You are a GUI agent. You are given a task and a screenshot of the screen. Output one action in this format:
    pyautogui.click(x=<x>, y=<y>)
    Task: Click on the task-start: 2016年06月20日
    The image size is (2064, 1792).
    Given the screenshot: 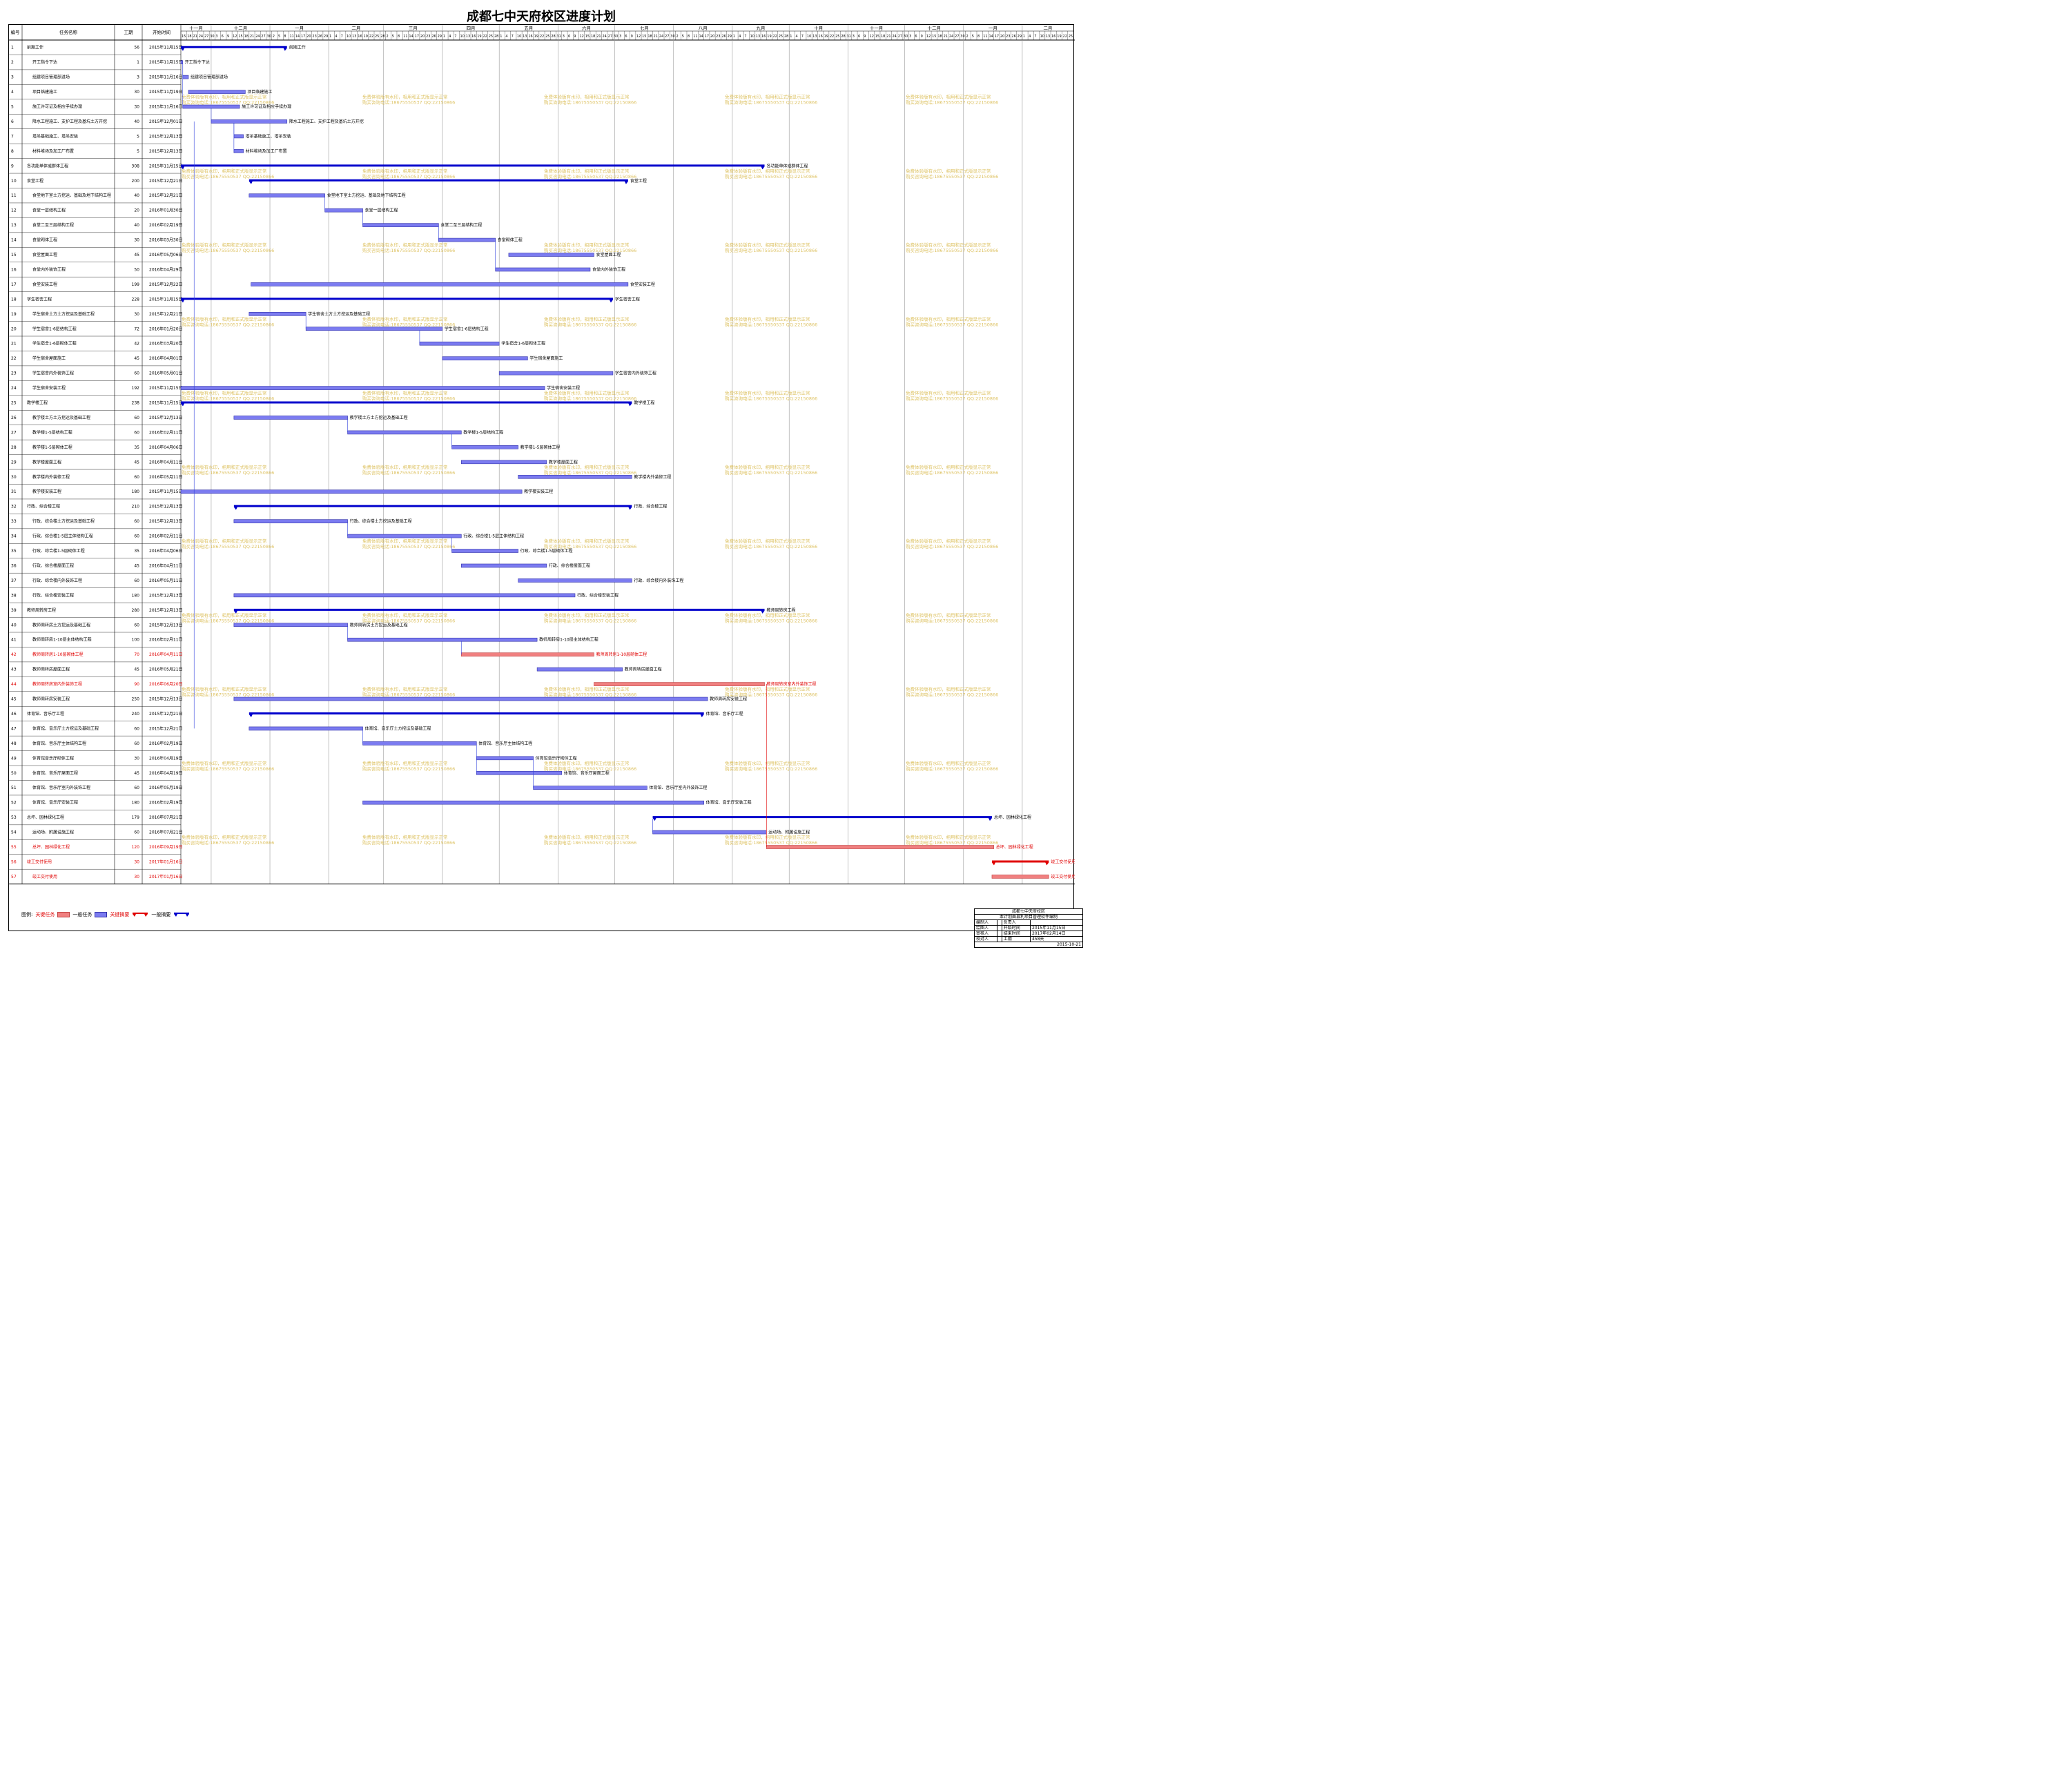 What is the action you would take?
    pyautogui.click(x=166, y=684)
    